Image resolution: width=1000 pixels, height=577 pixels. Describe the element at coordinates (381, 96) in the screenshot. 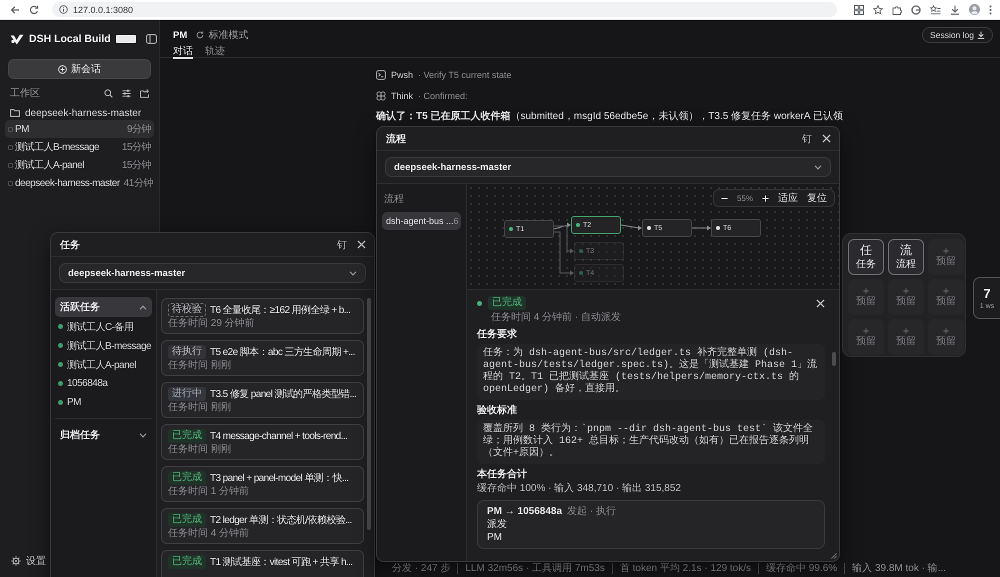

I see `four-circles-icon` at that location.